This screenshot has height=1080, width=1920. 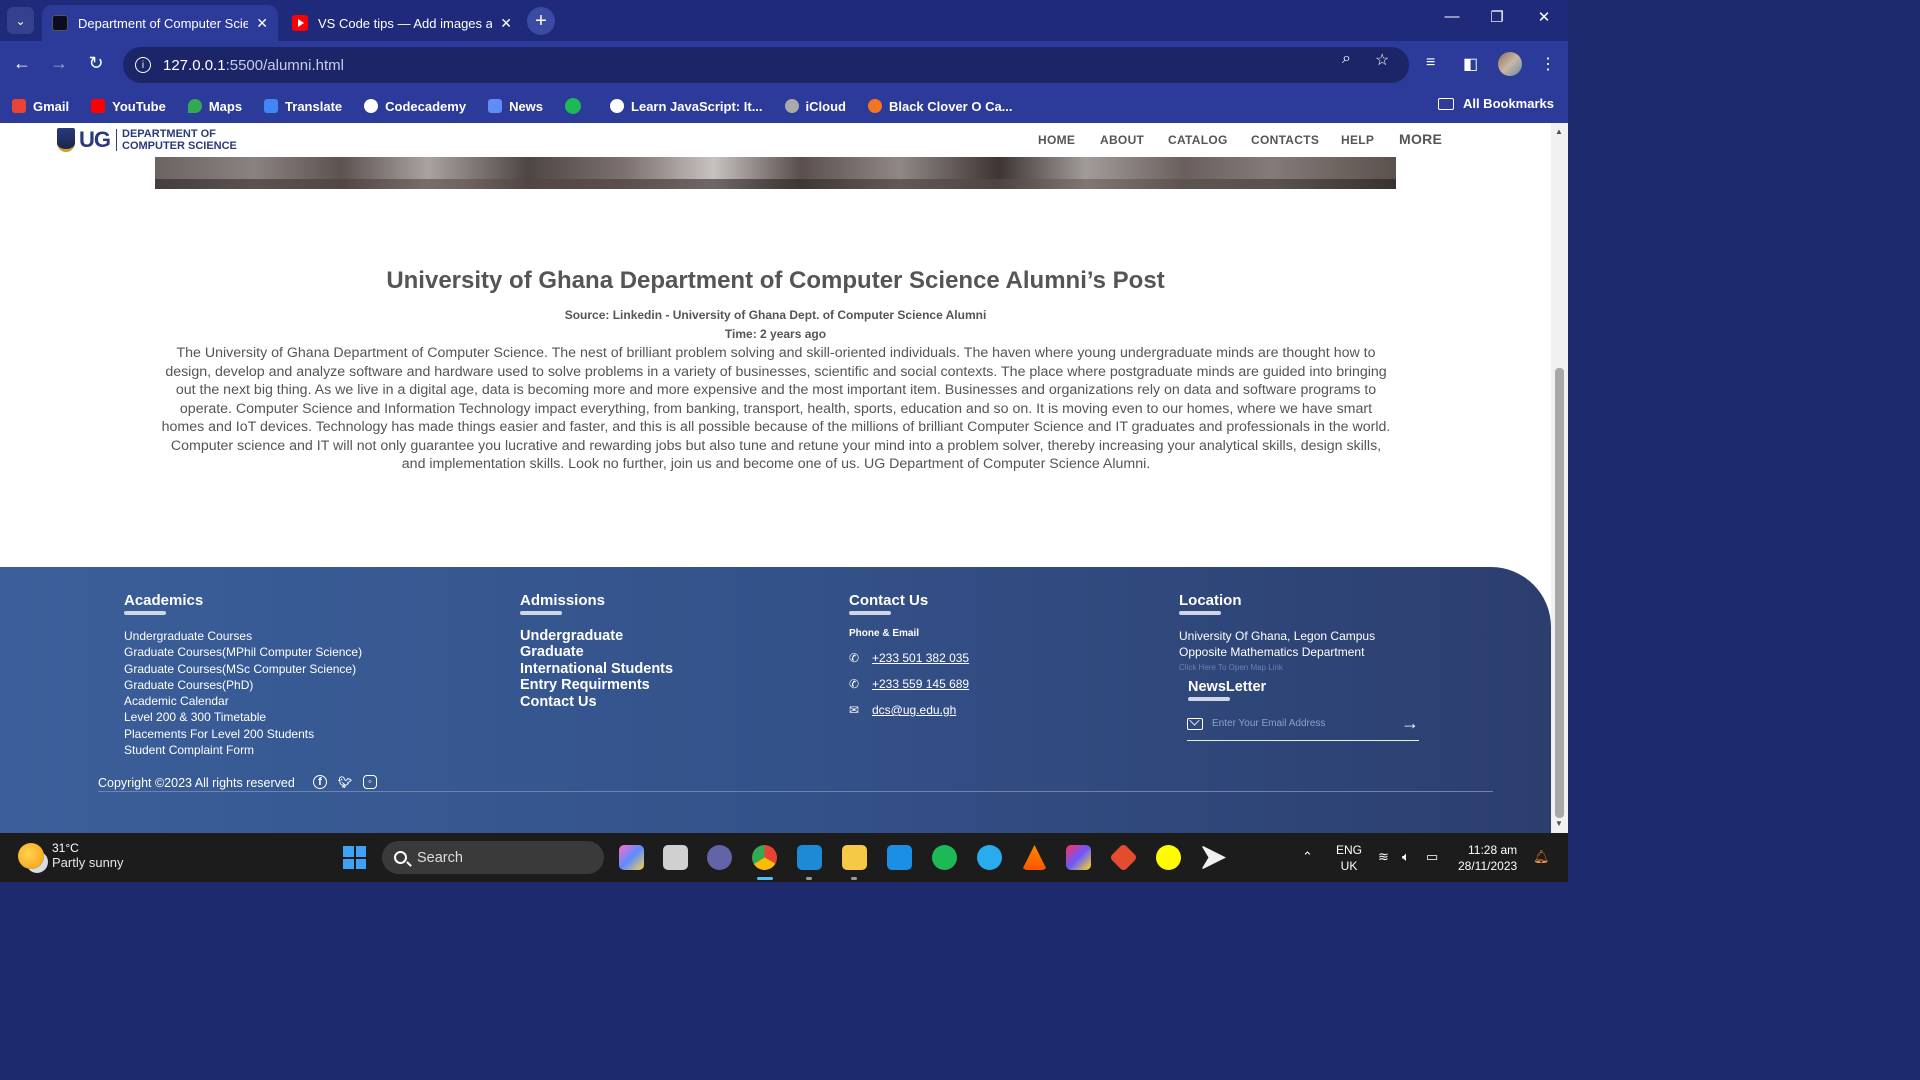 I want to click on bookmark-youtube: YouTube, so click(x=128, y=106).